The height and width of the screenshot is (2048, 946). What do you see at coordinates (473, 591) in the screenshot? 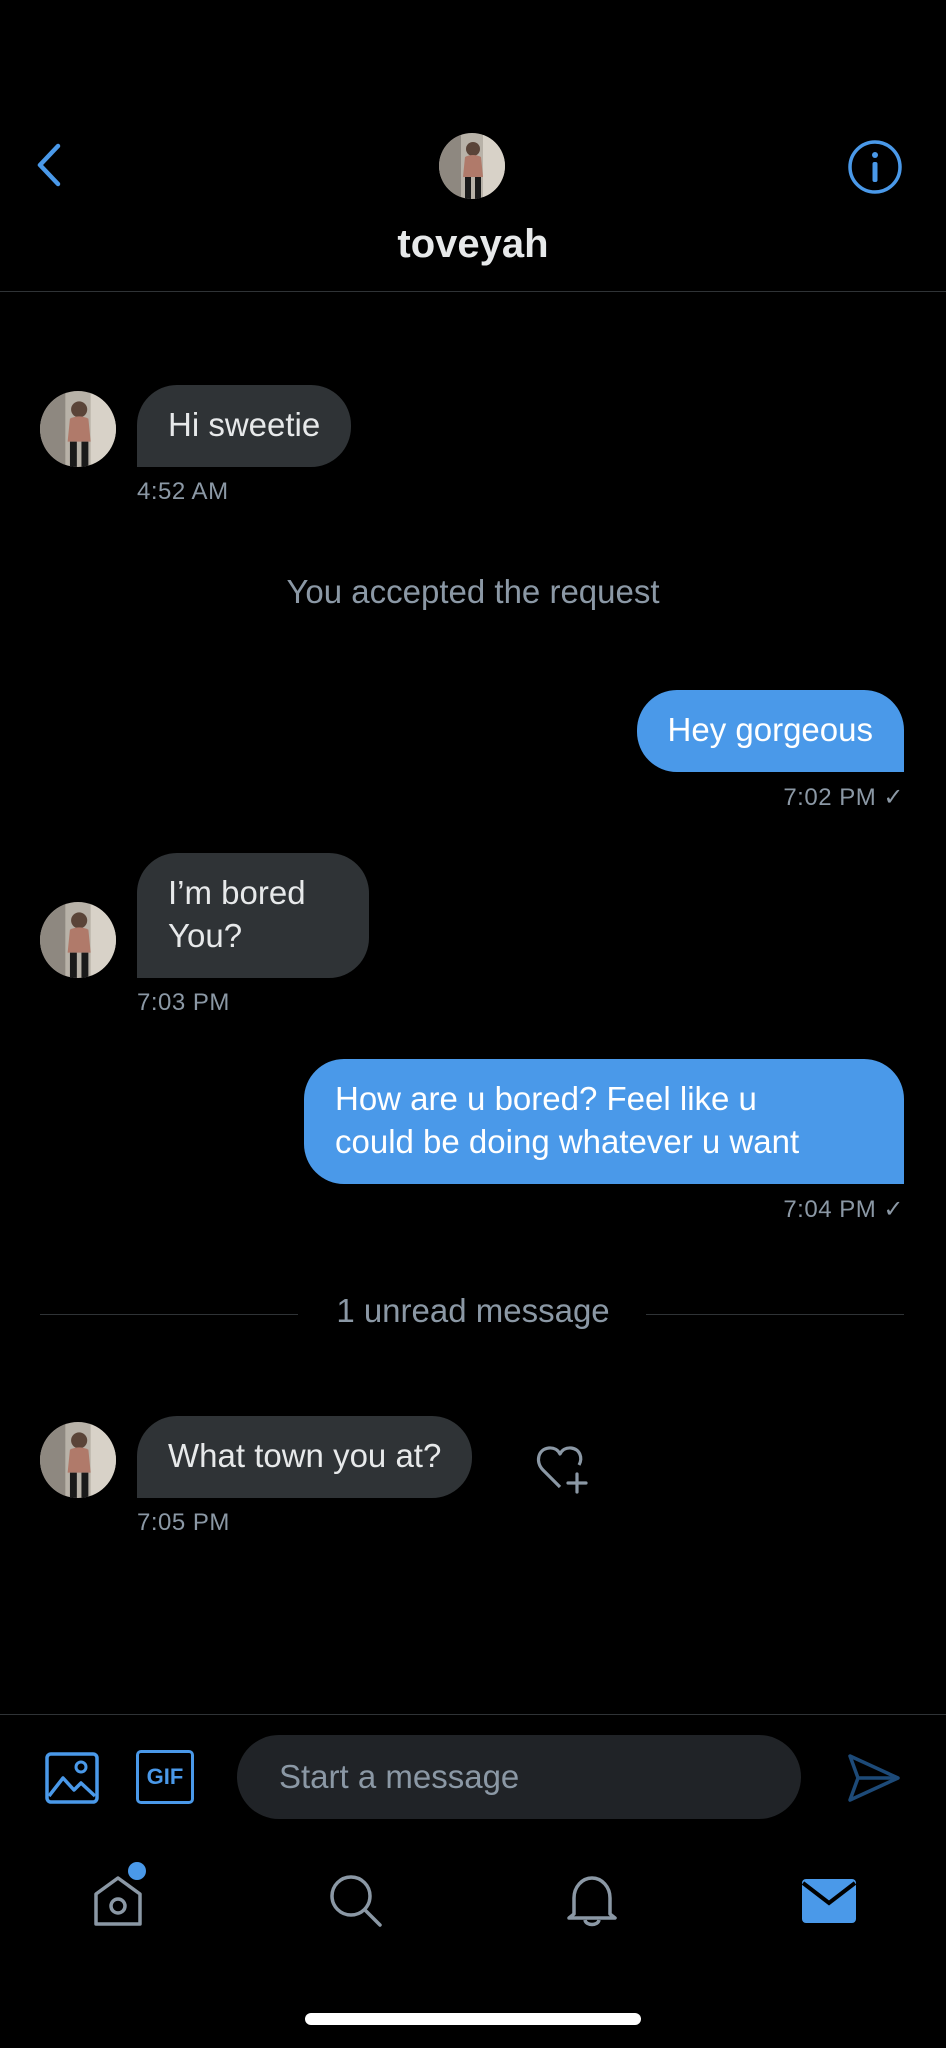
I see `system-message: You accepted the request` at bounding box center [473, 591].